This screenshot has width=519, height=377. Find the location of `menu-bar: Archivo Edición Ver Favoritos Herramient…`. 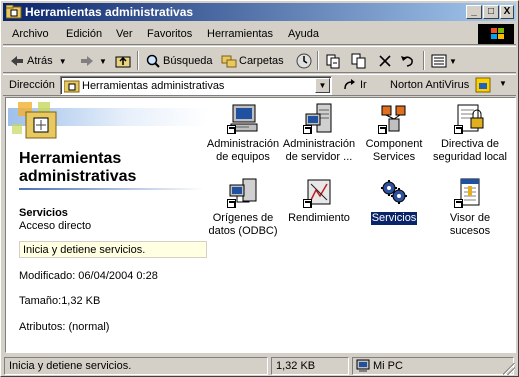

menu-bar: Archivo Edición Ver Favoritos Herramient… is located at coordinates (259, 34).